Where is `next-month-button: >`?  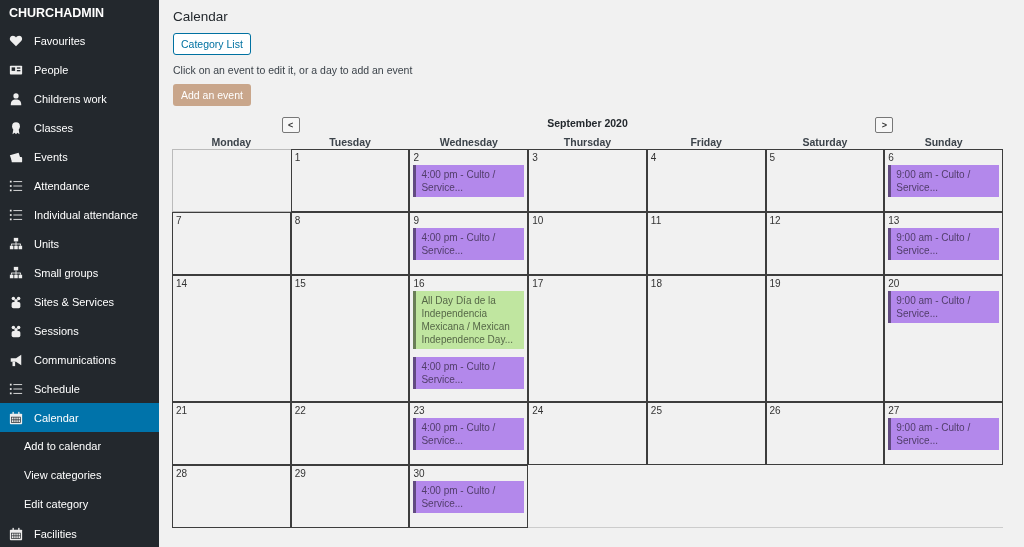 next-month-button: > is located at coordinates (884, 125).